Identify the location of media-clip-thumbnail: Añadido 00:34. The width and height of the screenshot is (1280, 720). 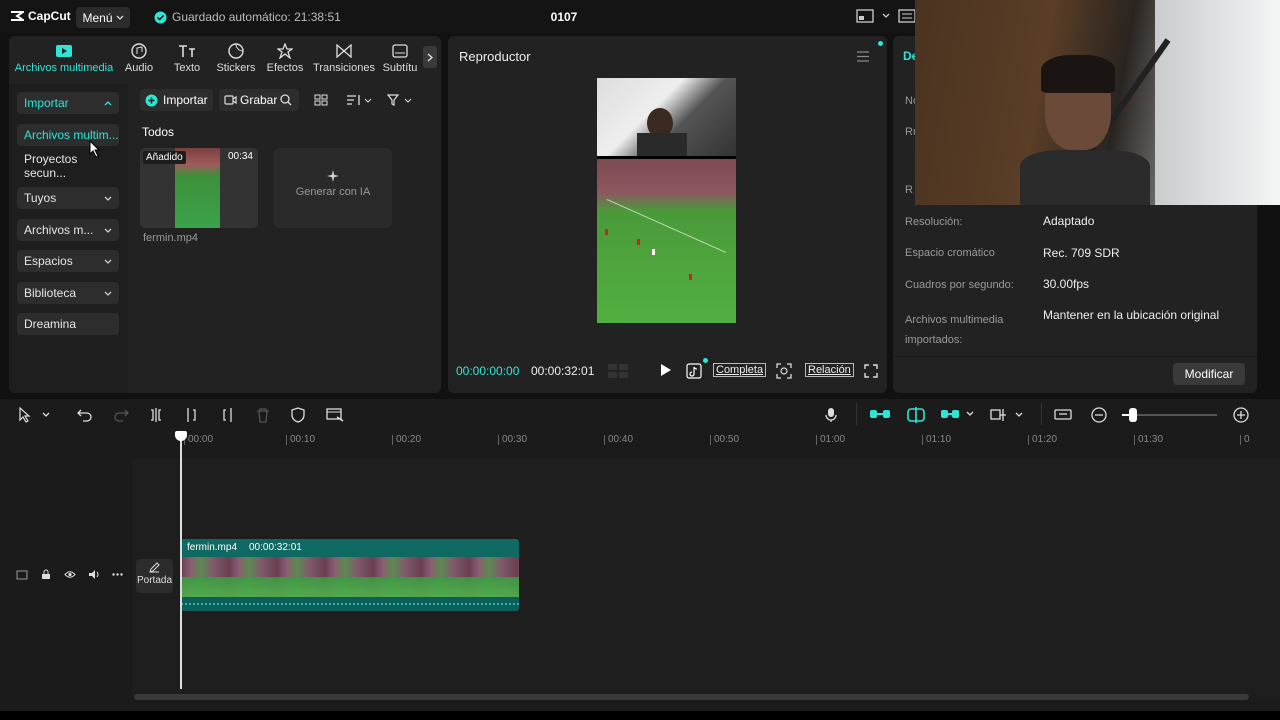
(199, 188).